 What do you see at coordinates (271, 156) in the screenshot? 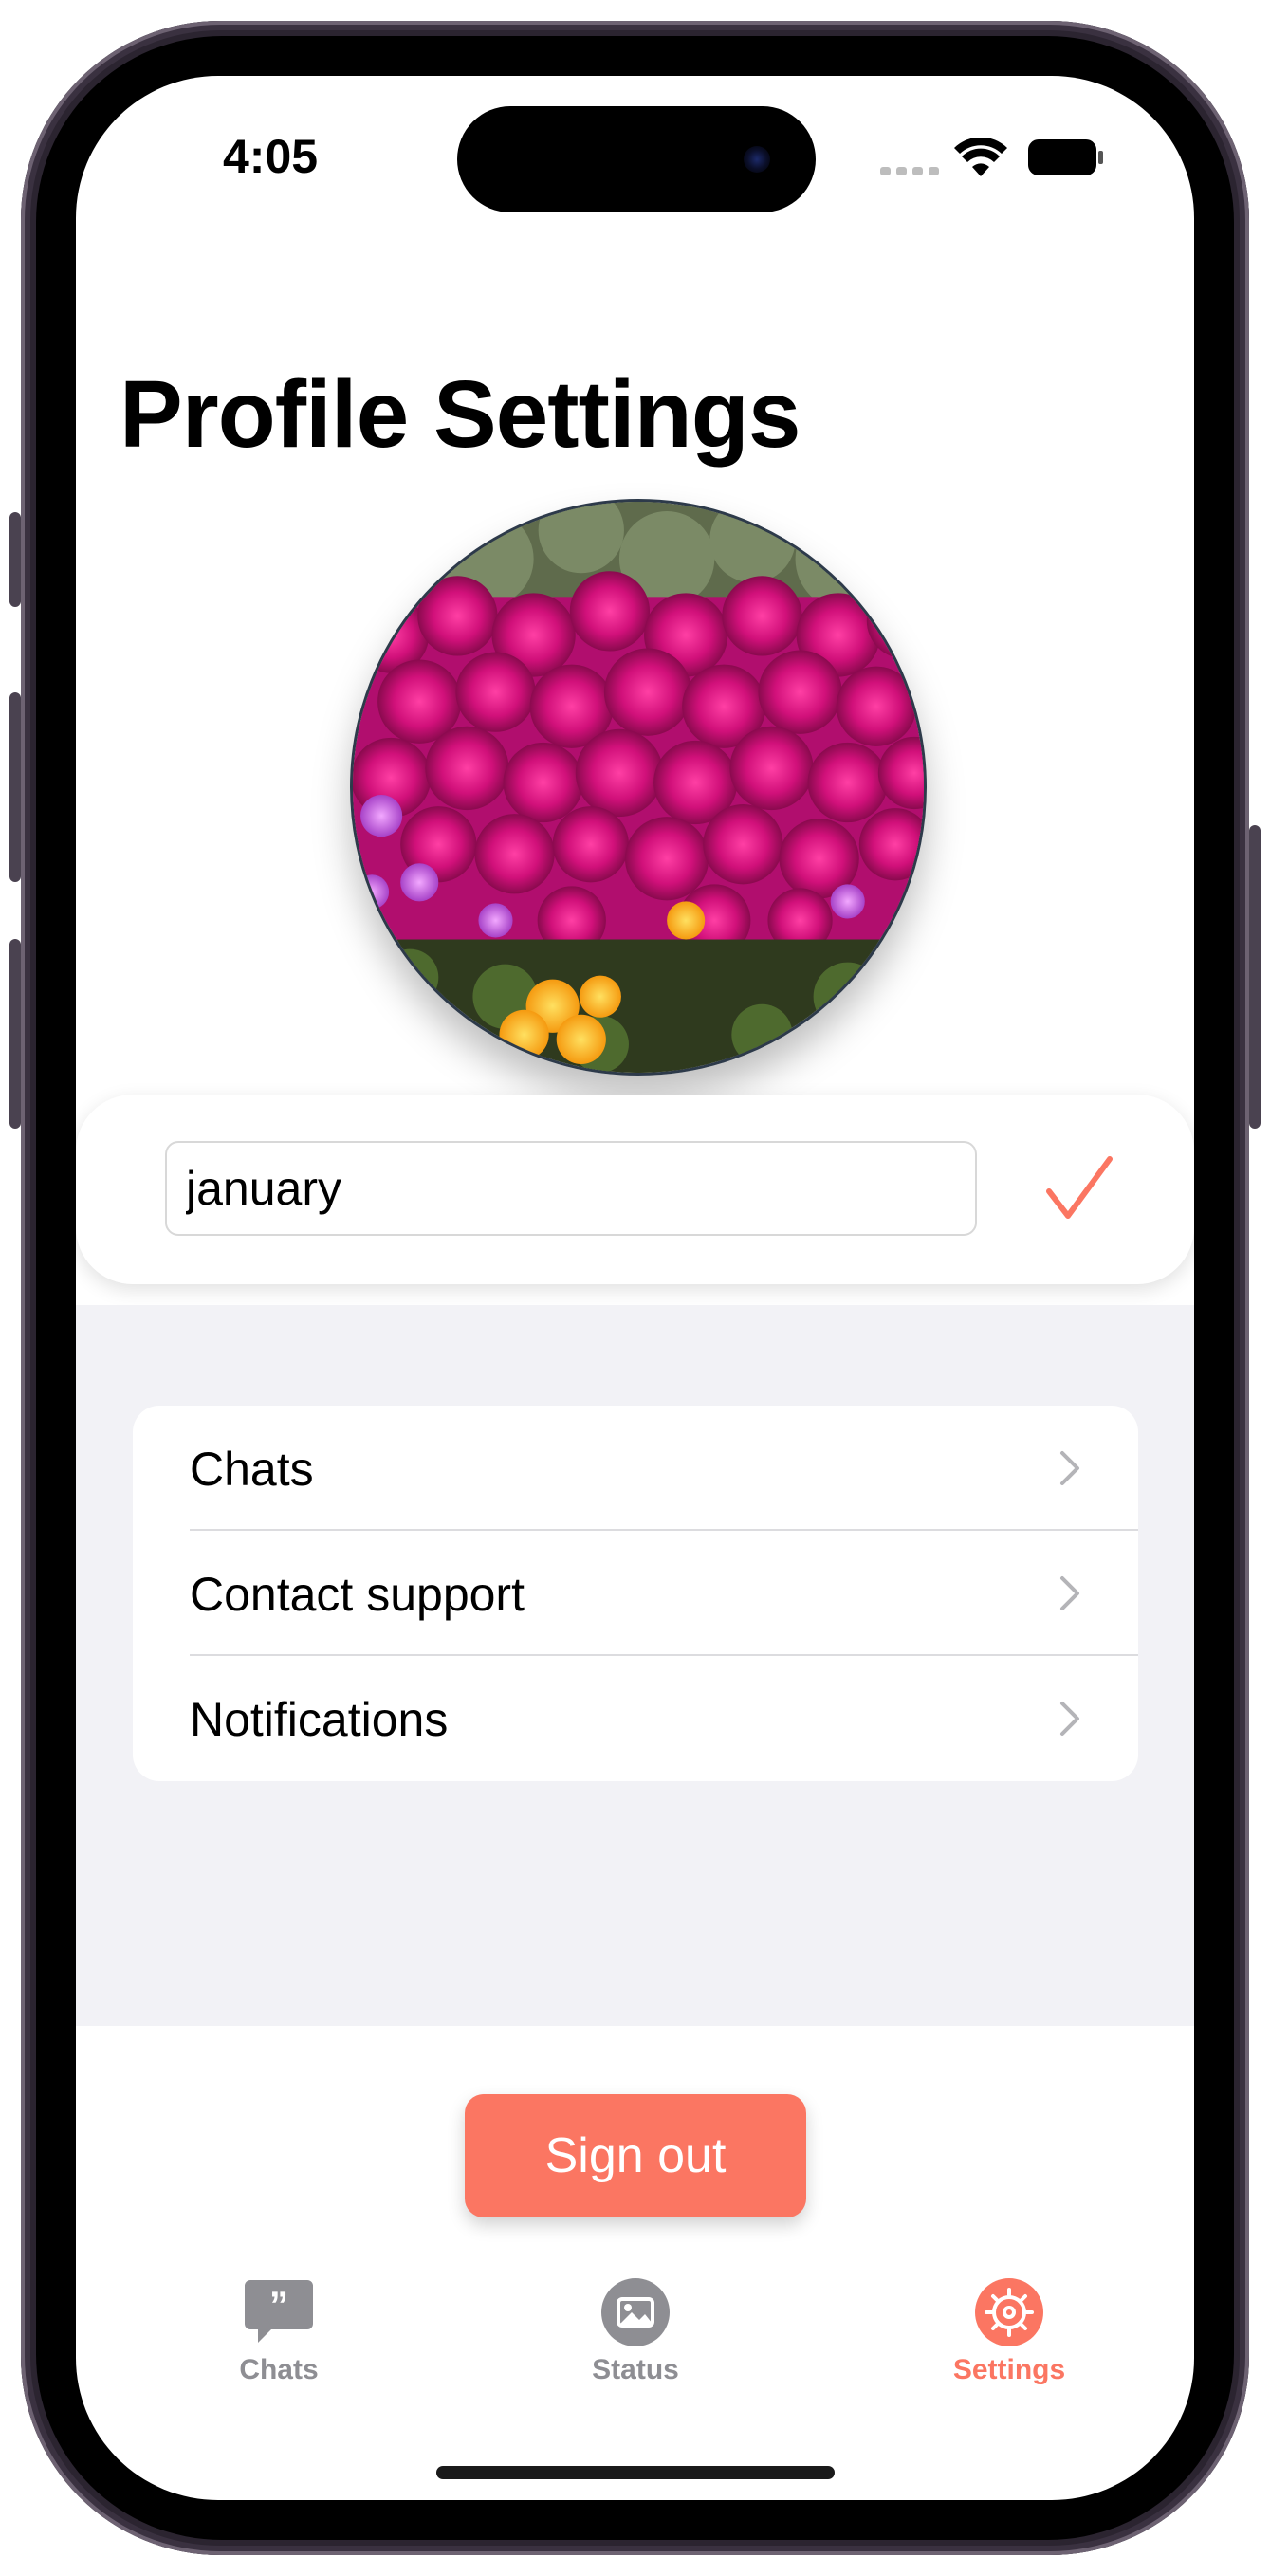
I see `status-time: 4:05` at bounding box center [271, 156].